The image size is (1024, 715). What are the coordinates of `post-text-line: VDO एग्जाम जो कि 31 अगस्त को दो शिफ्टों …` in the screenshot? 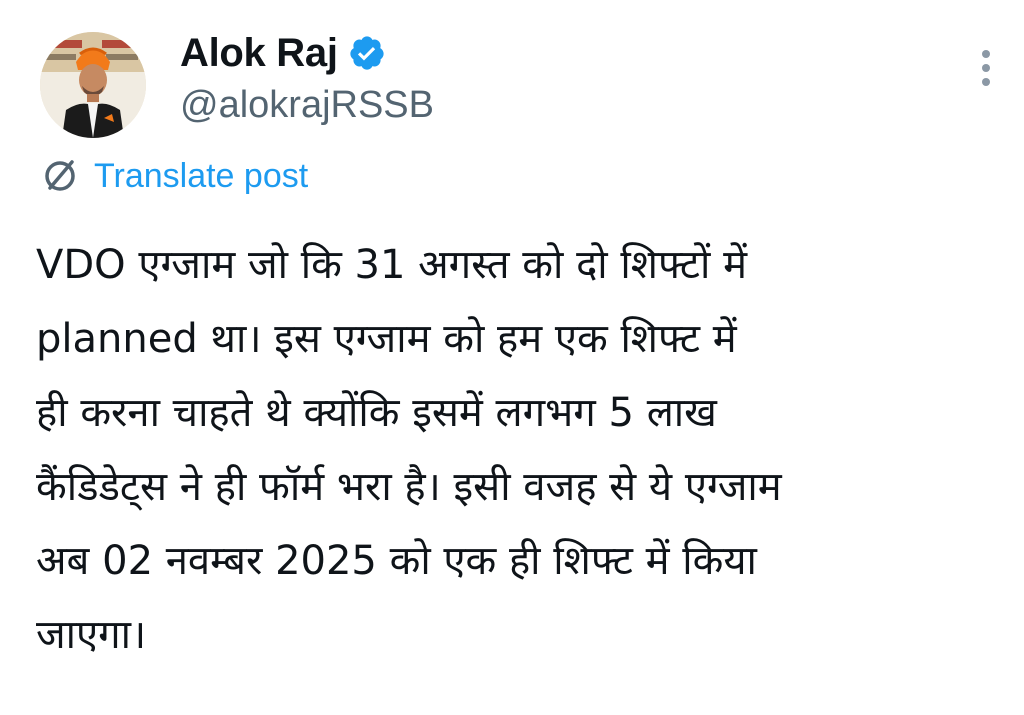 It's located at (392, 265).